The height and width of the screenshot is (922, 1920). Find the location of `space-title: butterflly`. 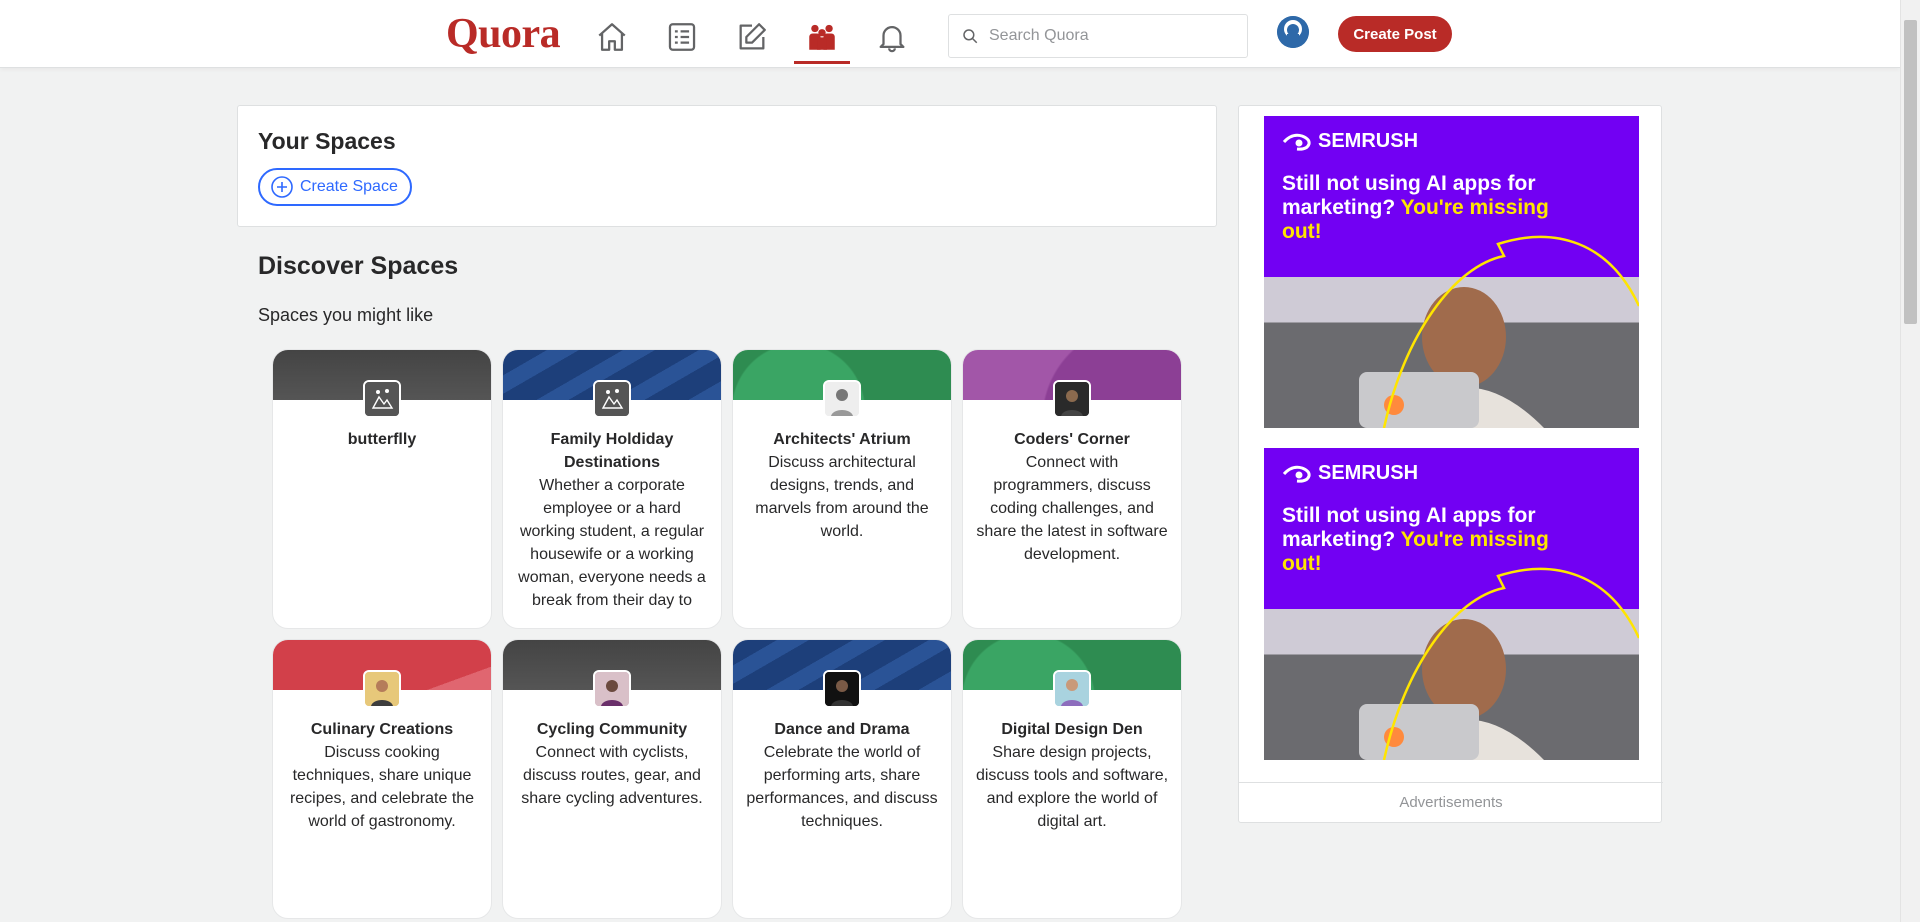

space-title: butterflly is located at coordinates (382, 439).